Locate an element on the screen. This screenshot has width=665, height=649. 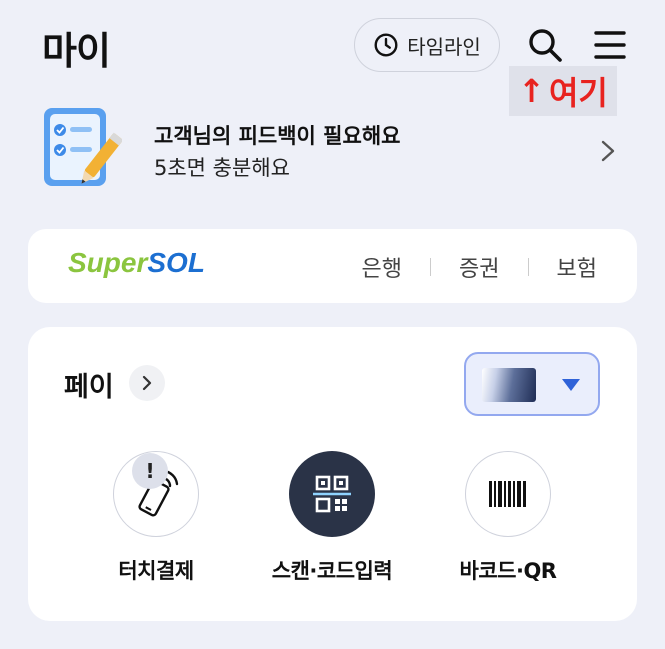
feedback-title: 고객님의 피드백이 필요해요 is located at coordinates (277, 136).